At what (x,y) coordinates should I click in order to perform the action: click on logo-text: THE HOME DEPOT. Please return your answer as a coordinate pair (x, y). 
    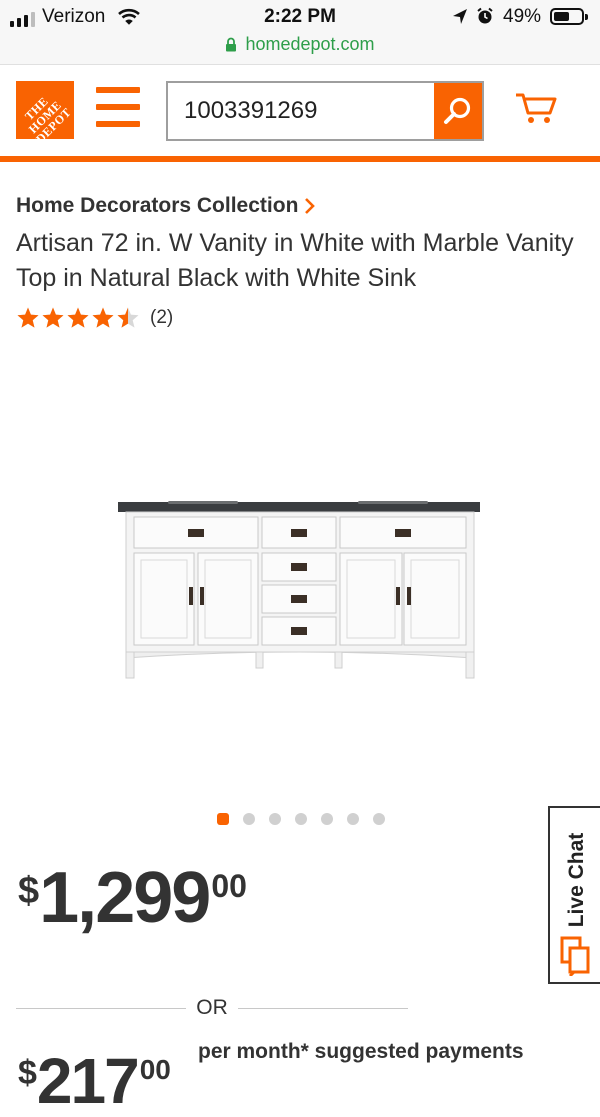
    Looking at the image, I should click on (48, 116).